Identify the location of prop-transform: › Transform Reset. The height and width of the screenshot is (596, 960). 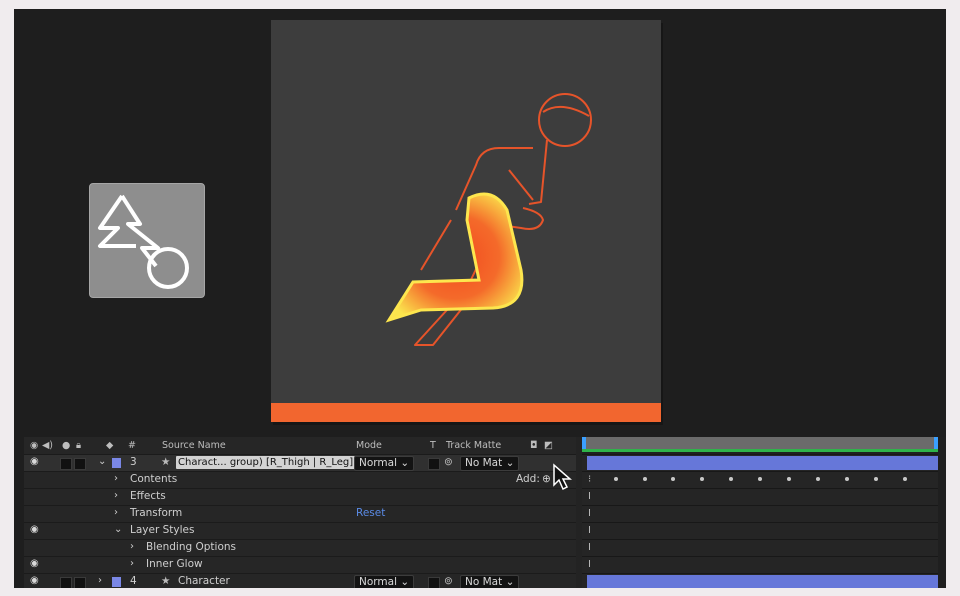
(300, 513).